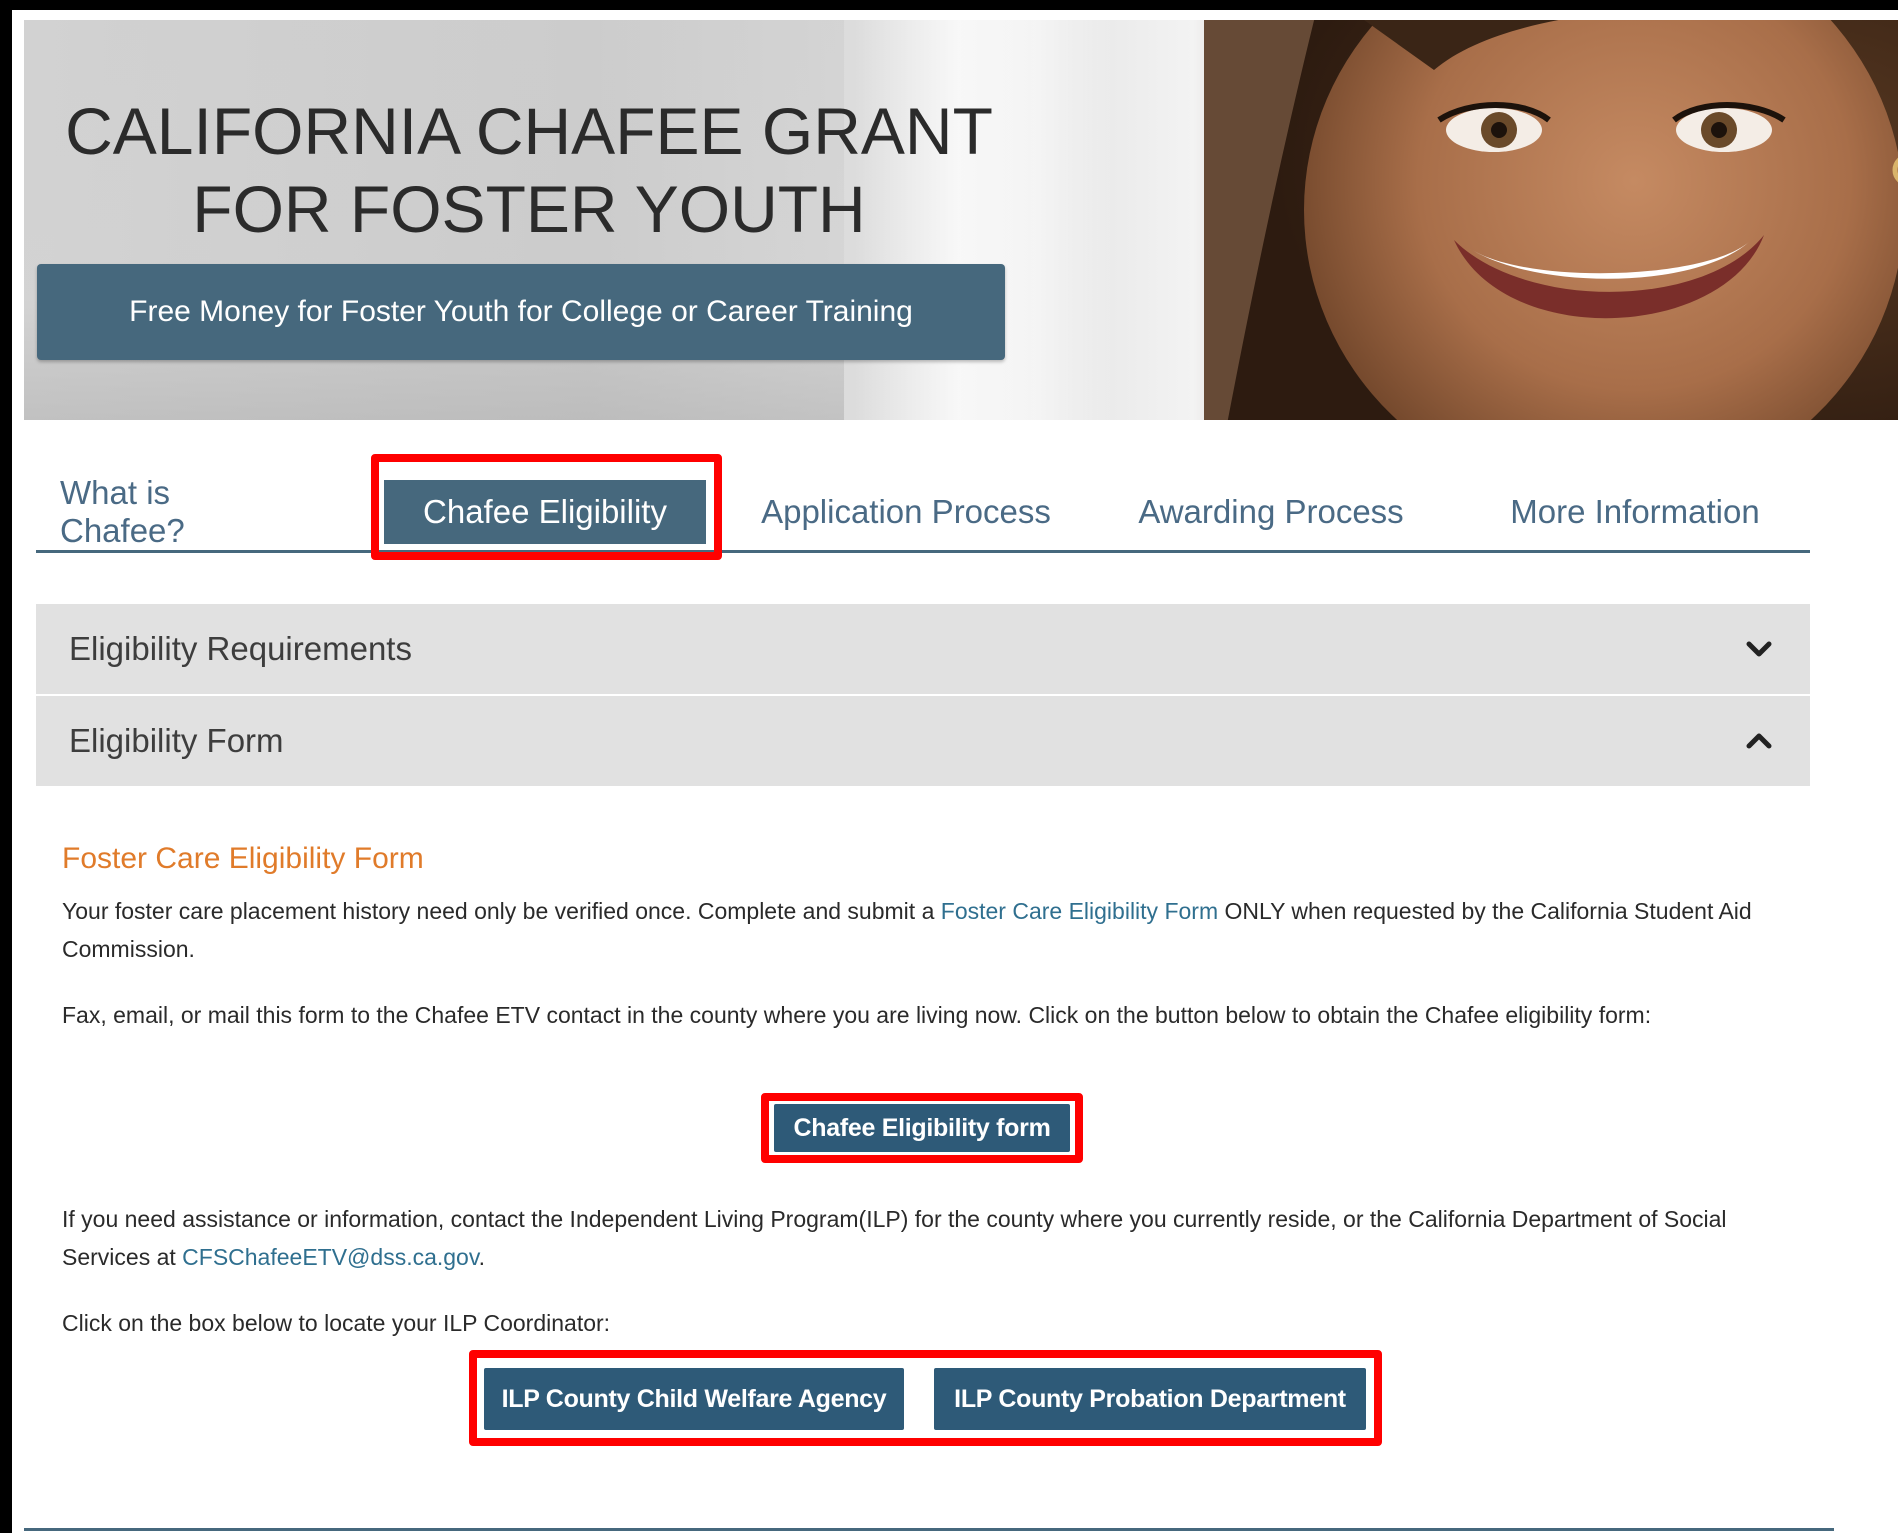 The width and height of the screenshot is (1898, 1533). Describe the element at coordinates (922, 1128) in the screenshot. I see `chafee-eligibility-form-button: Chafee Eligibility form` at that location.